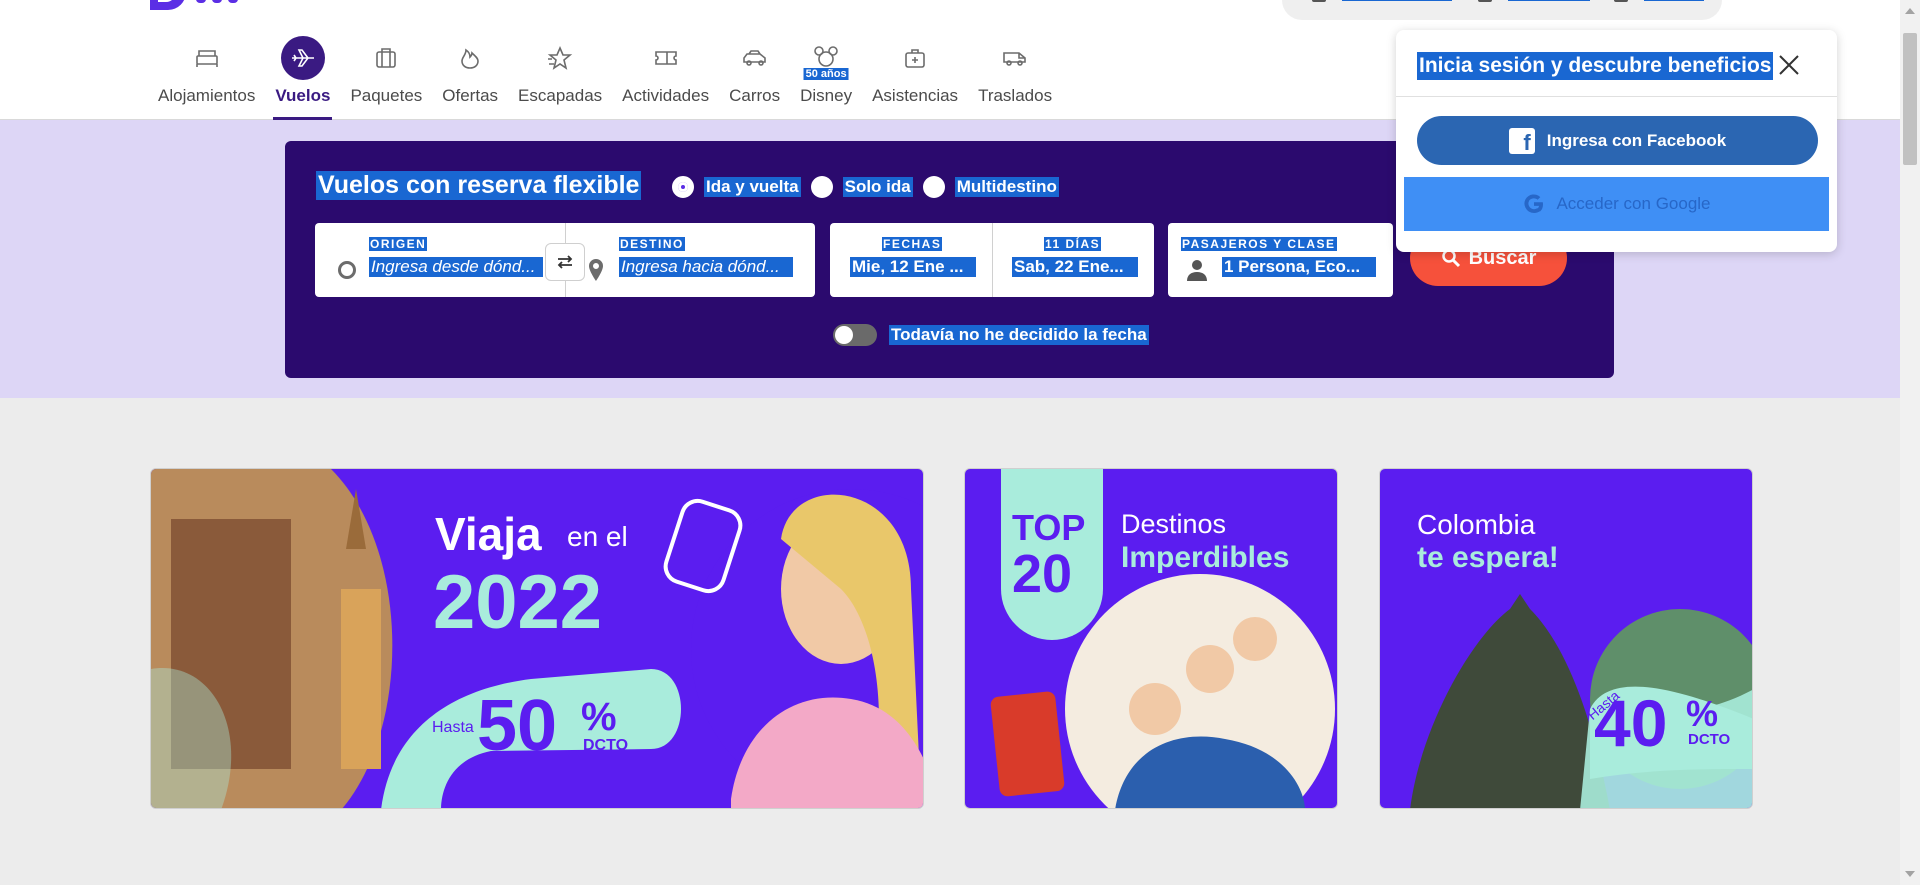  I want to click on trip-type-label: Multidestino, so click(1006, 187).